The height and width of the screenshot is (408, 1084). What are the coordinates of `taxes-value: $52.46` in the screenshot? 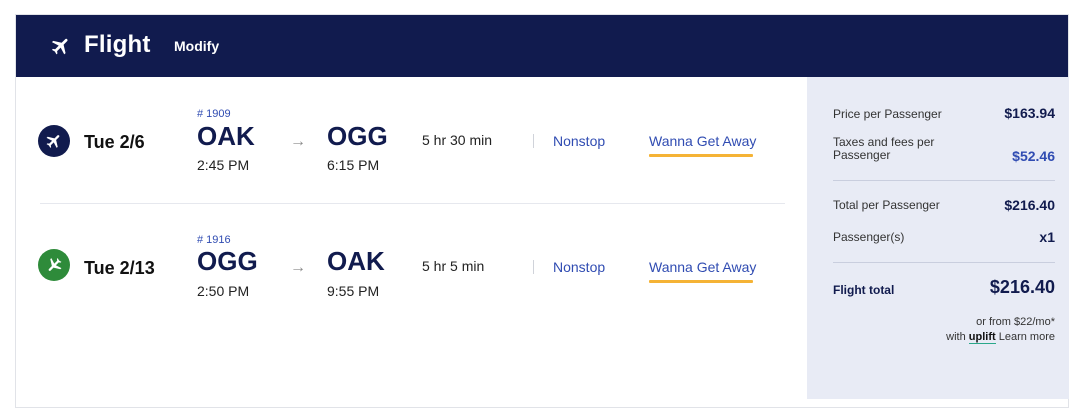 It's located at (1033, 156).